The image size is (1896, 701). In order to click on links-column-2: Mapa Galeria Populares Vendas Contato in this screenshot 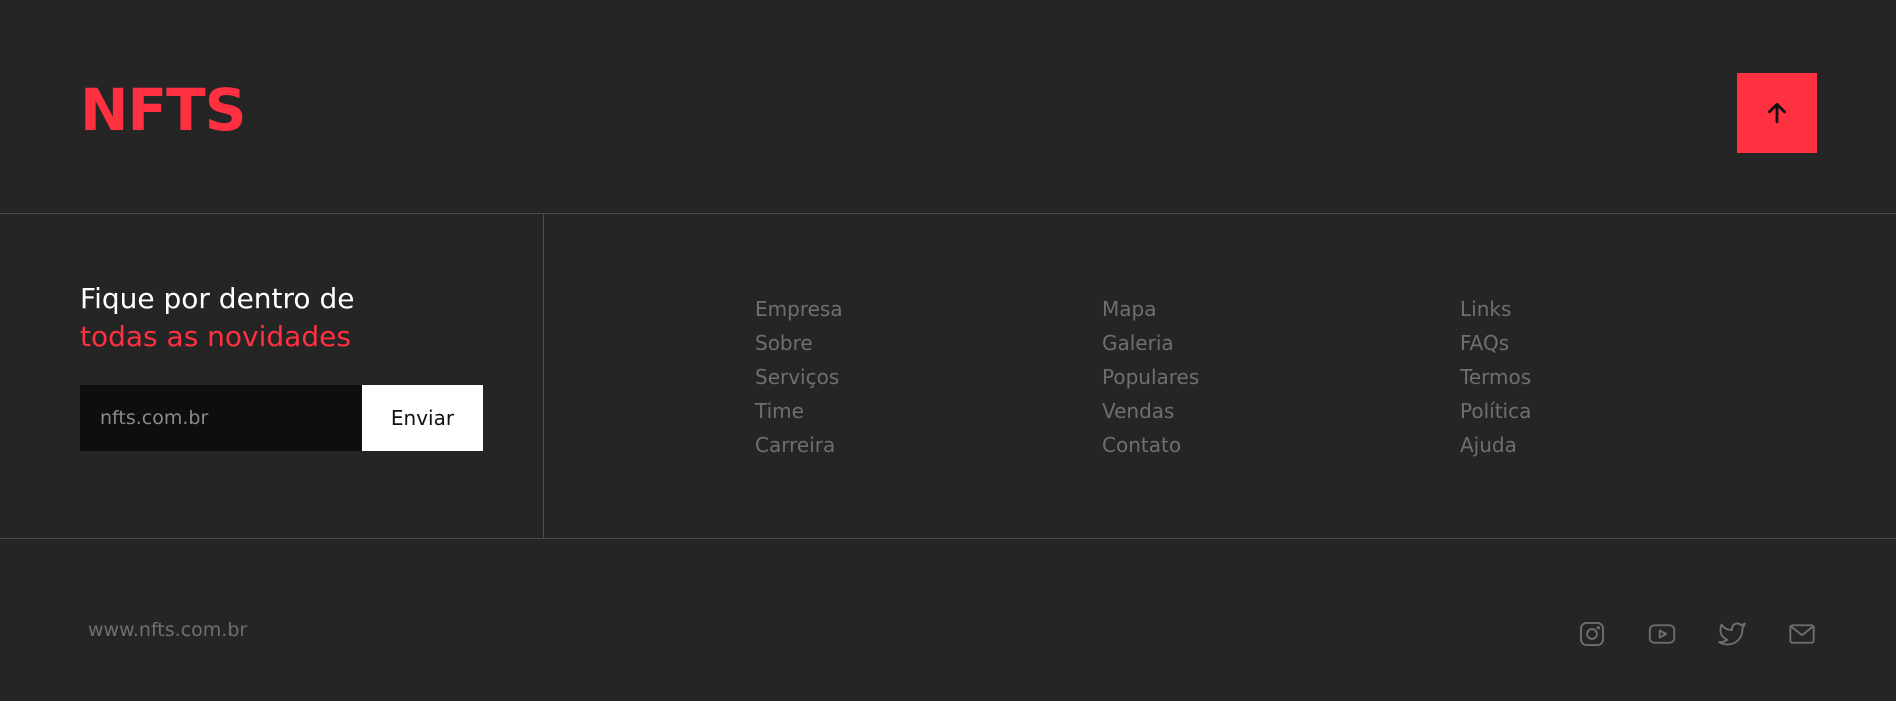, I will do `click(1281, 377)`.